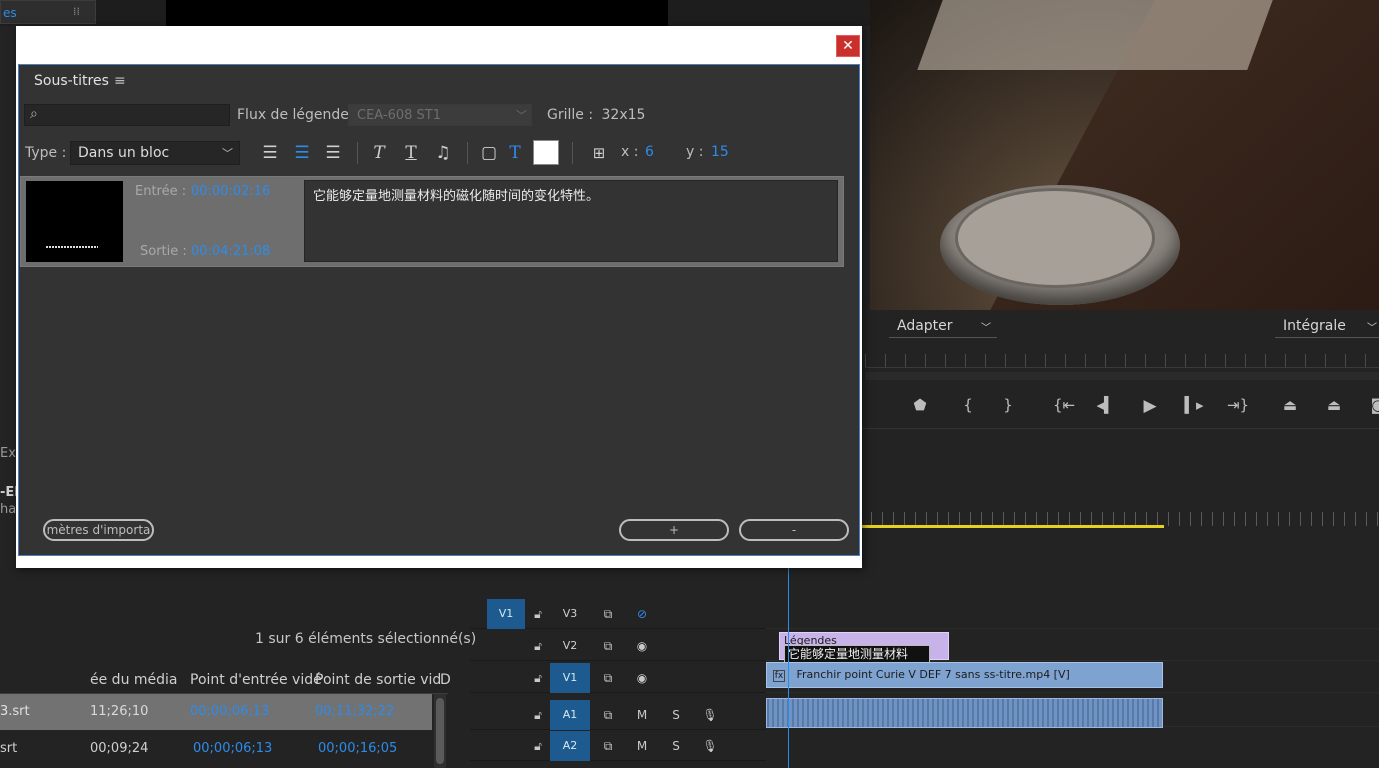 Image resolution: width=1379 pixels, height=768 pixels. Describe the element at coordinates (1372, 328) in the screenshot. I see `chevron-down-icon: ﹀` at that location.